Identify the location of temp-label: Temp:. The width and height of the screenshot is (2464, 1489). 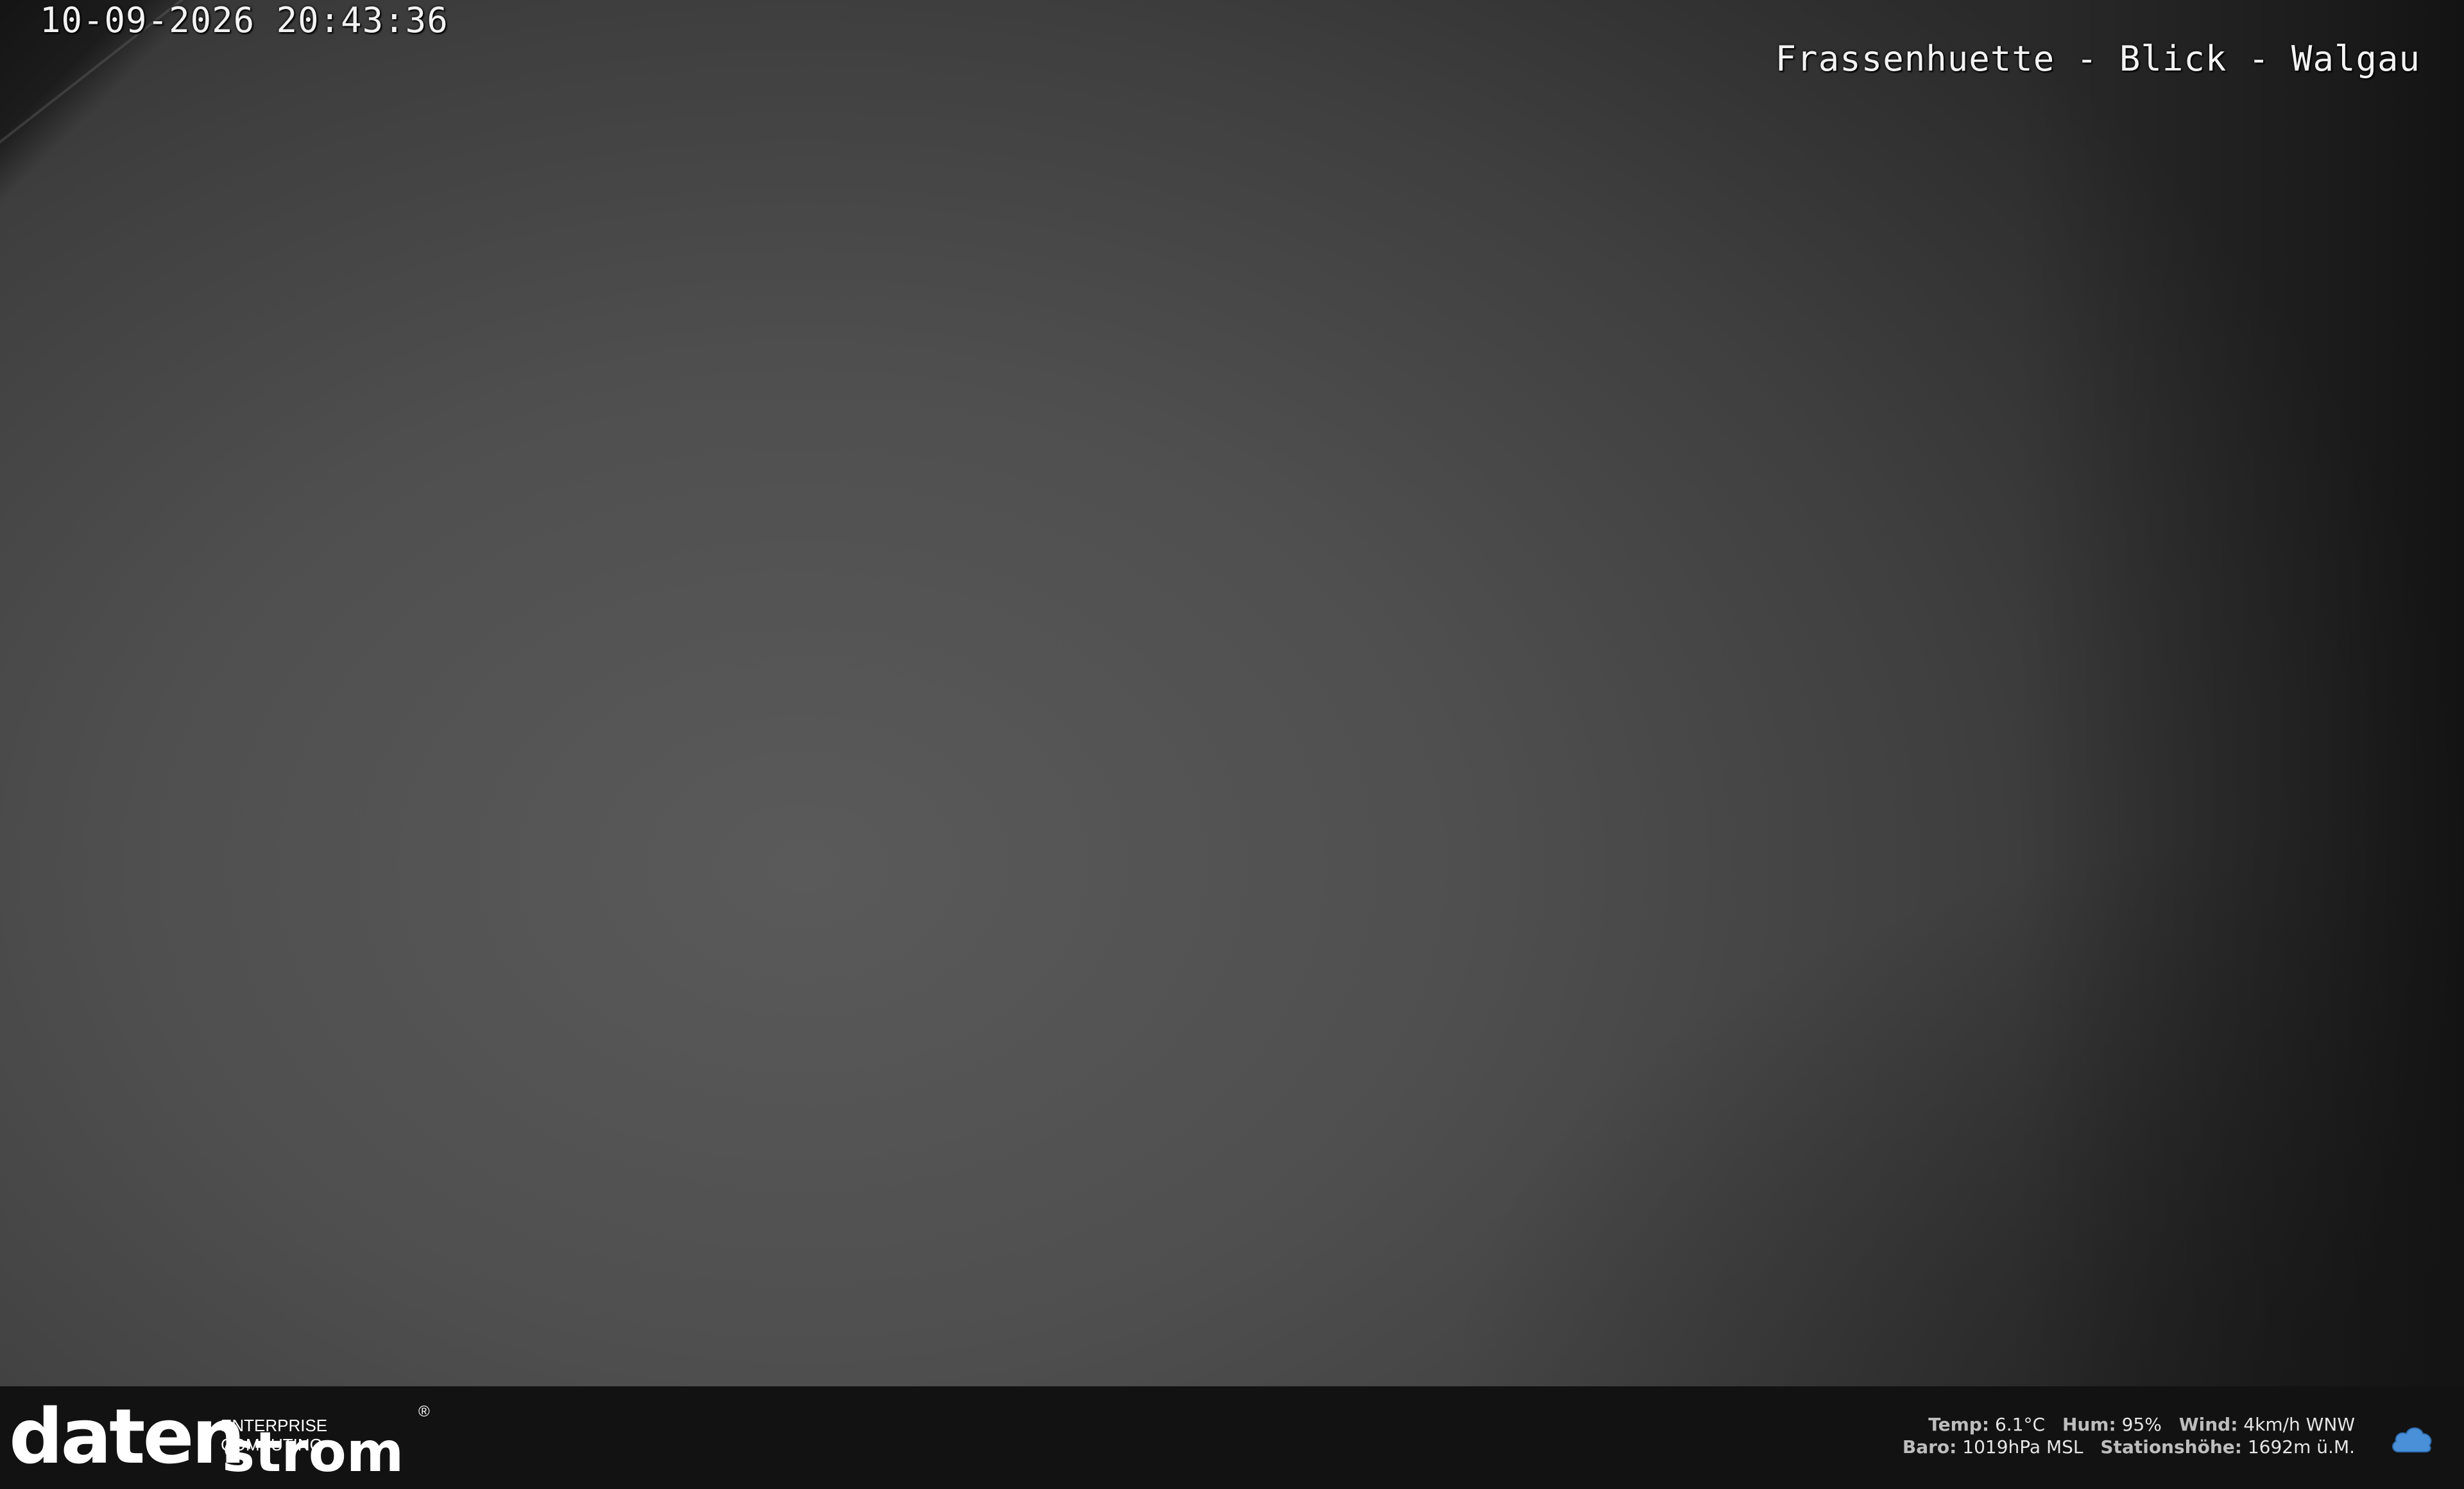
(1959, 1425).